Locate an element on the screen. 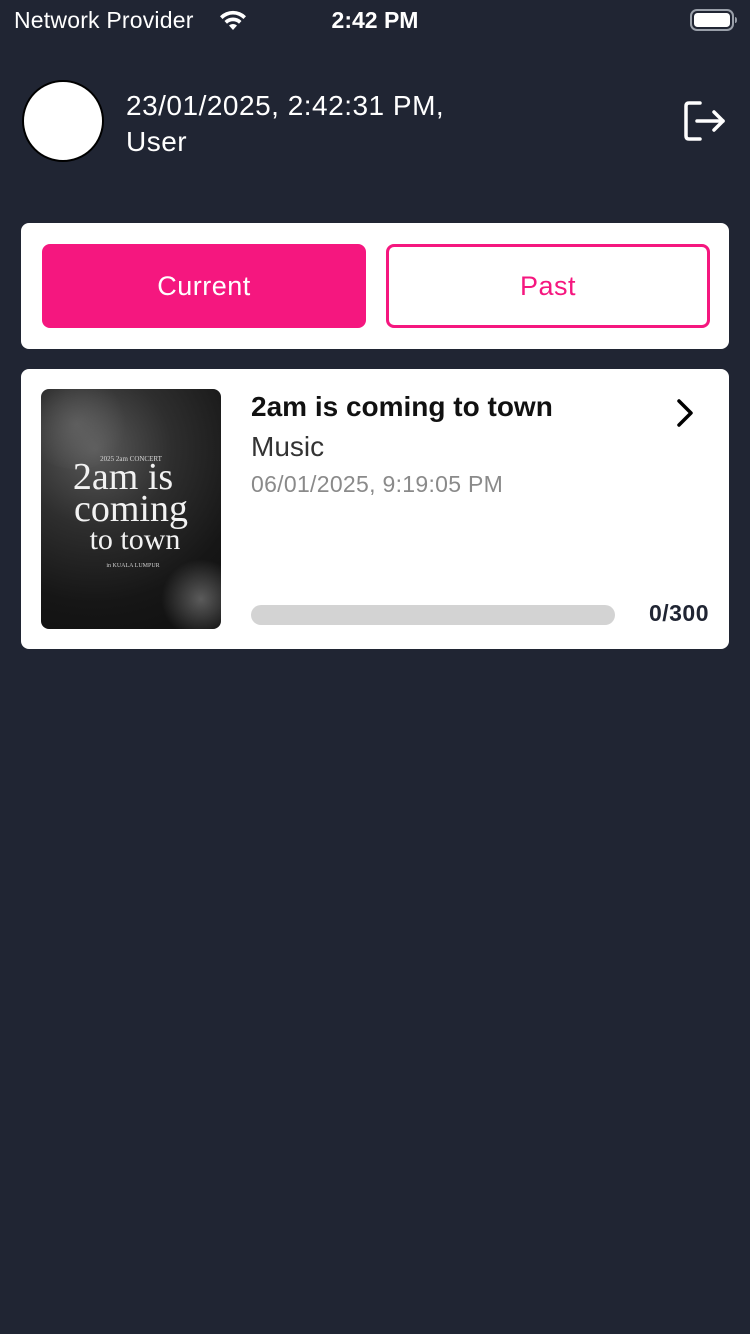  status-time: 2:42 PM is located at coordinates (375, 20).